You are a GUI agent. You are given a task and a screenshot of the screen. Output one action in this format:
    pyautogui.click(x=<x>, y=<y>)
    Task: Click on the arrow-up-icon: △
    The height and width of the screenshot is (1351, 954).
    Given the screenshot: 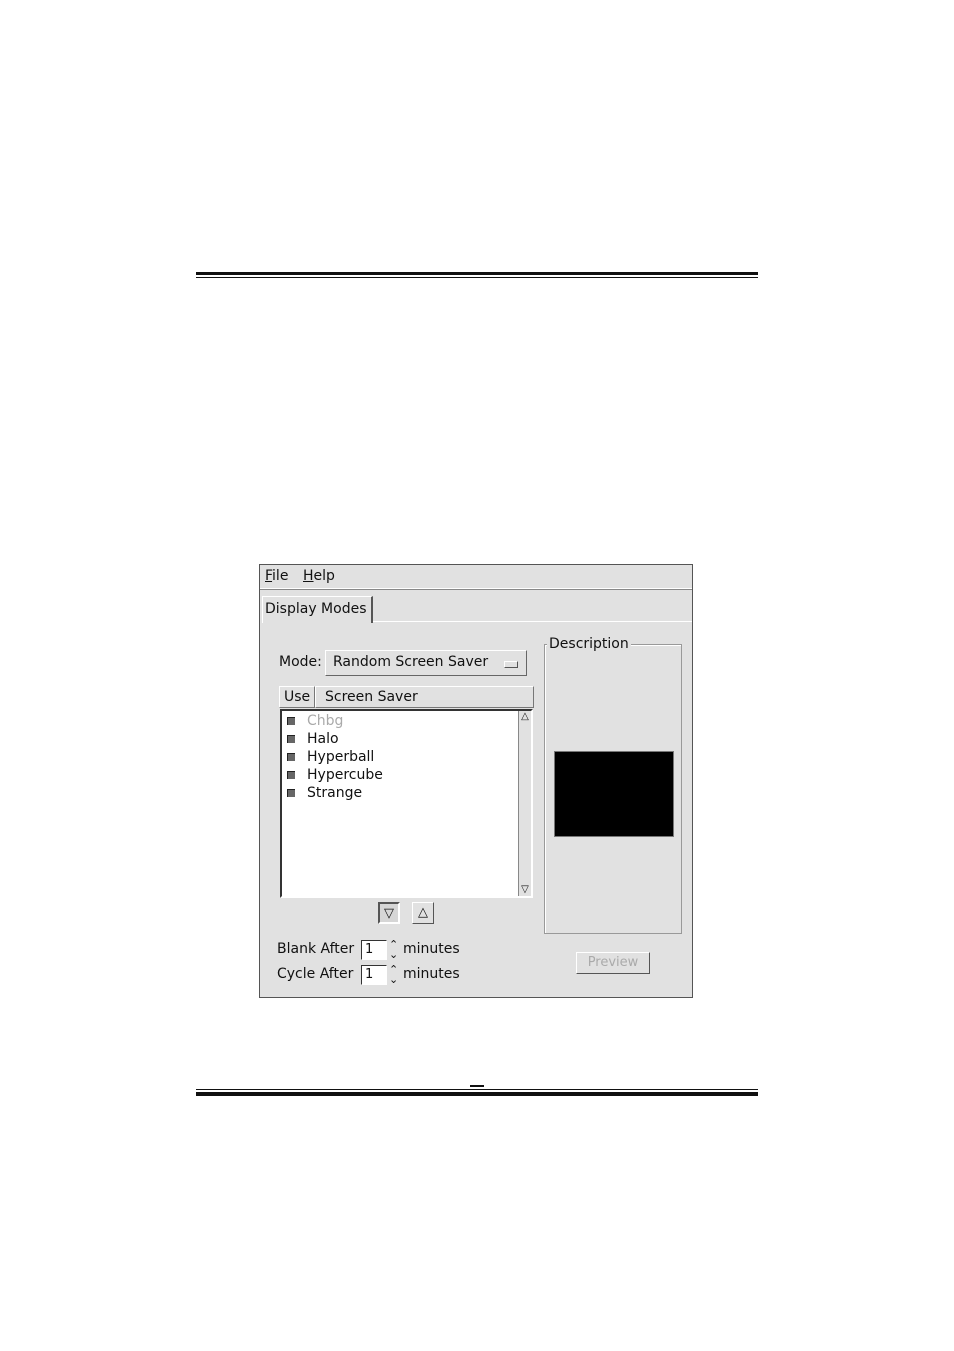 What is the action you would take?
    pyautogui.click(x=423, y=912)
    